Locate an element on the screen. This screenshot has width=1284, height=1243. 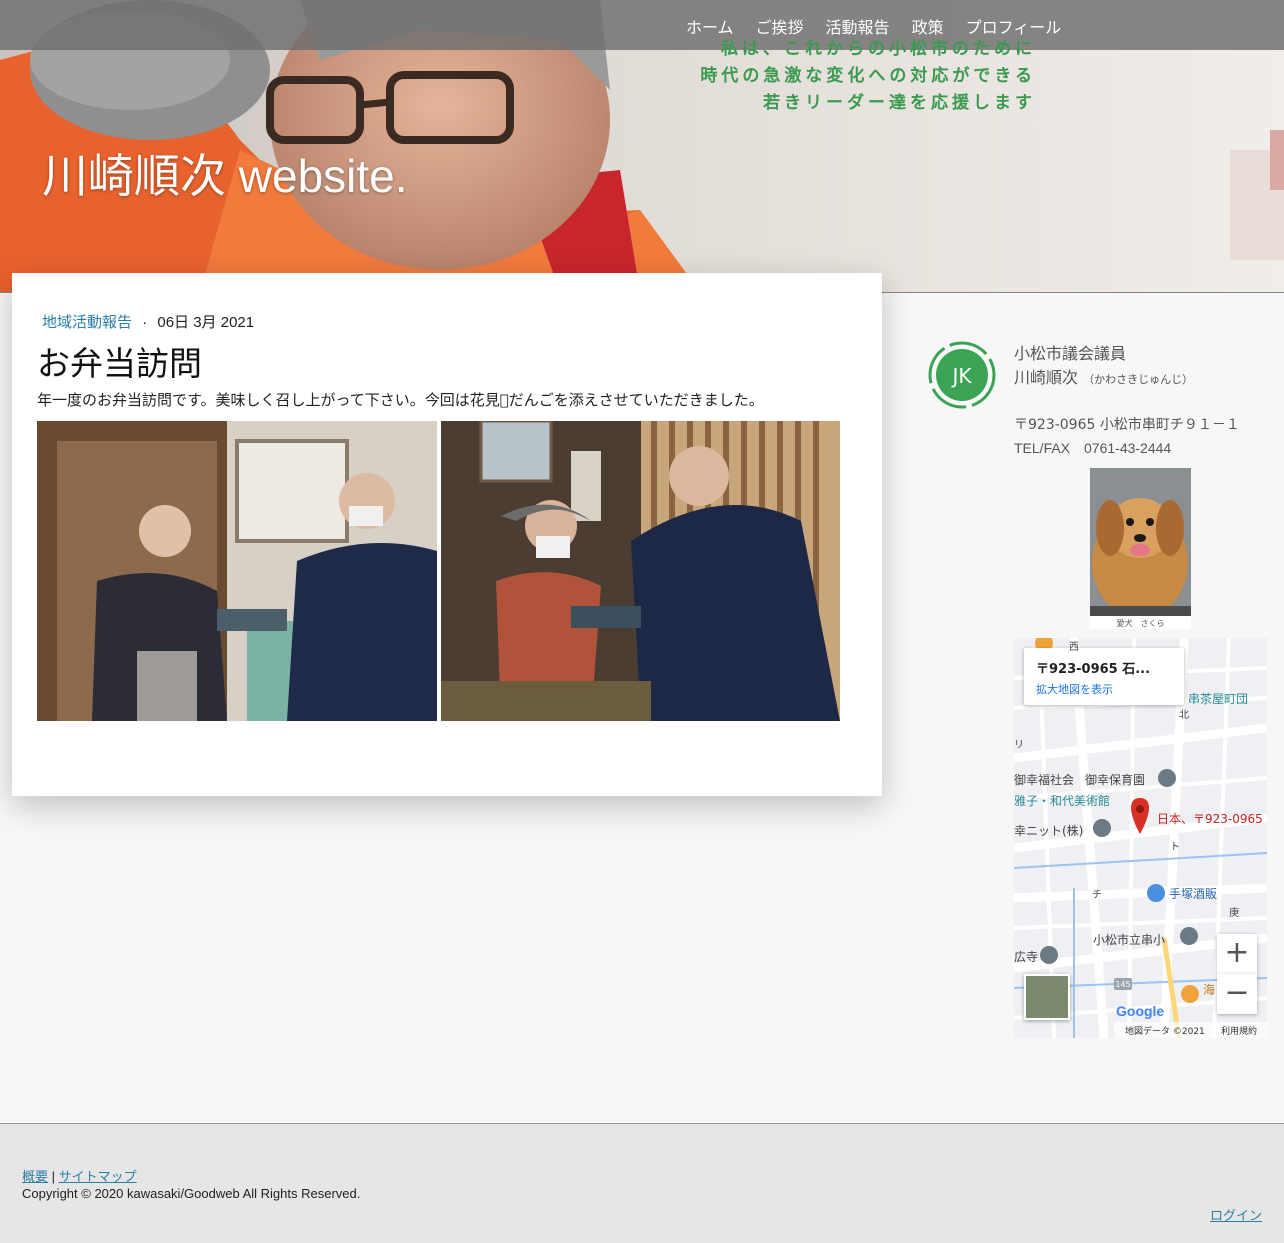
nav-link-activity-report: 活動報告 is located at coordinates (858, 27).